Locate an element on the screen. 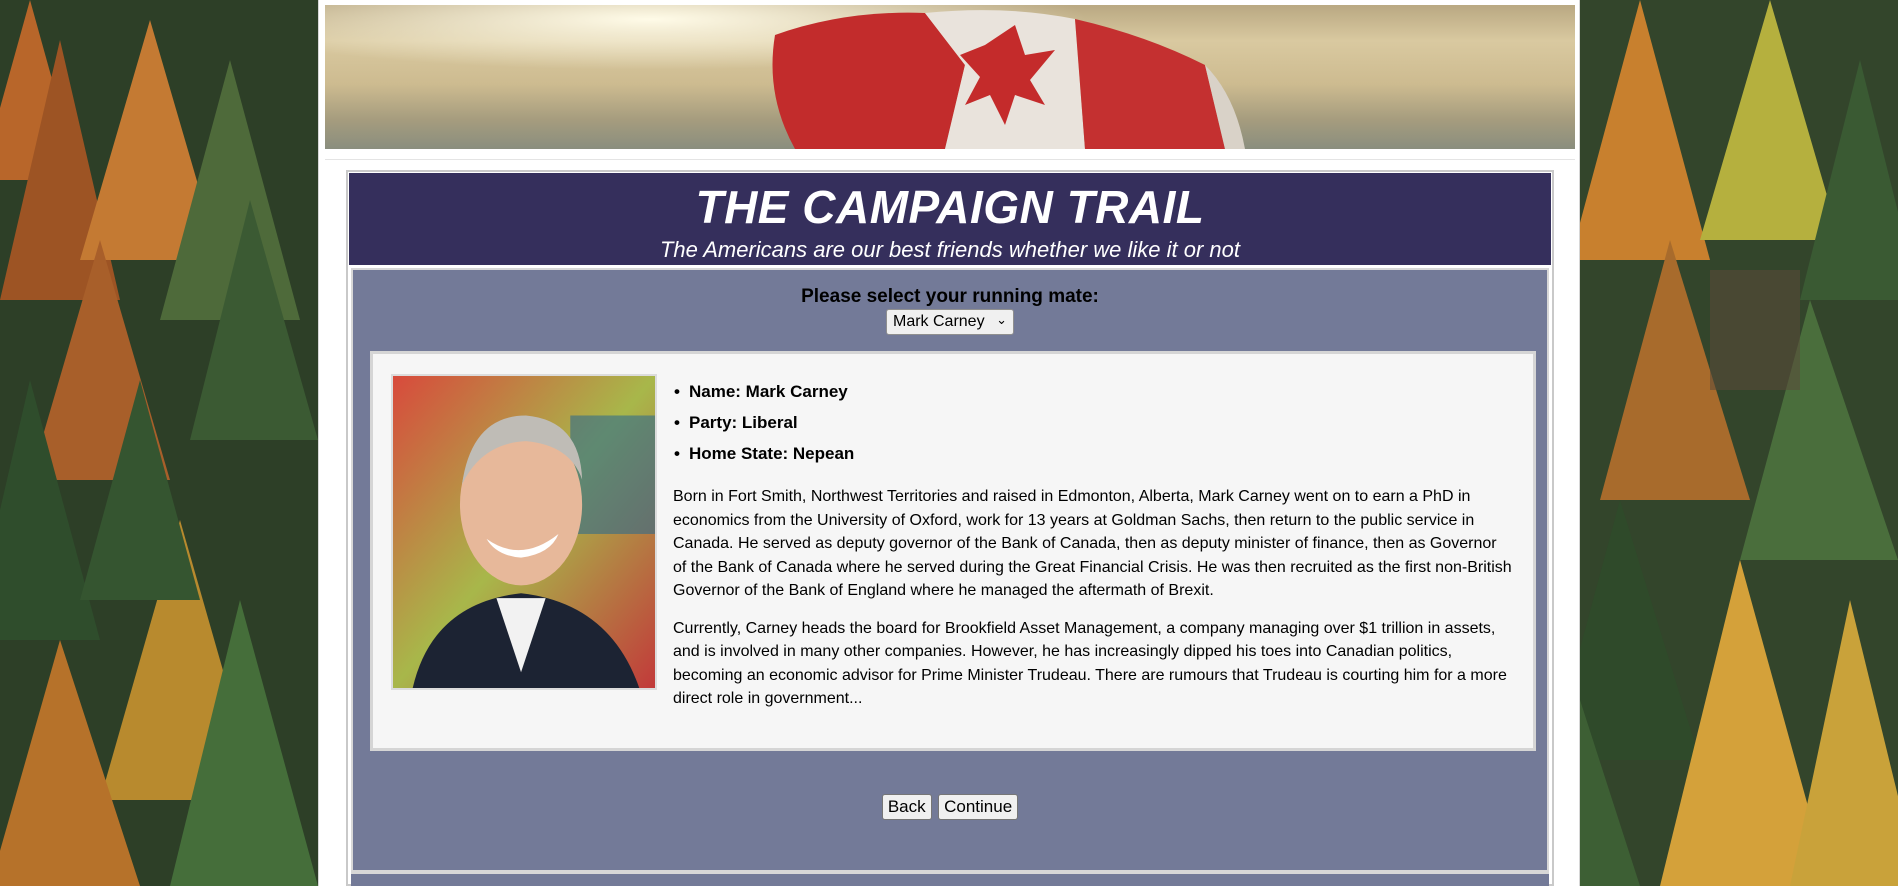 The image size is (1898, 886). back-button: Back is located at coordinates (906, 807).